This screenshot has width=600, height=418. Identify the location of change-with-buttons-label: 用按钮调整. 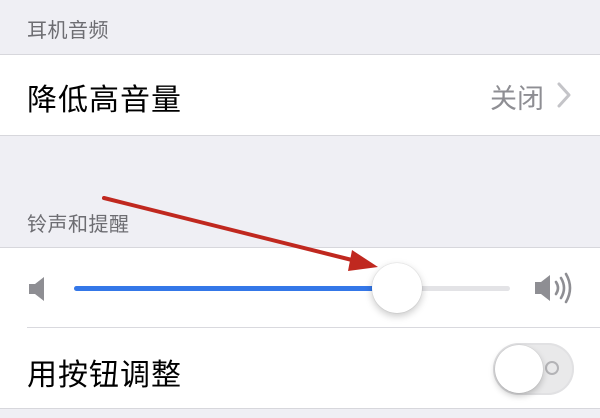
(104, 375).